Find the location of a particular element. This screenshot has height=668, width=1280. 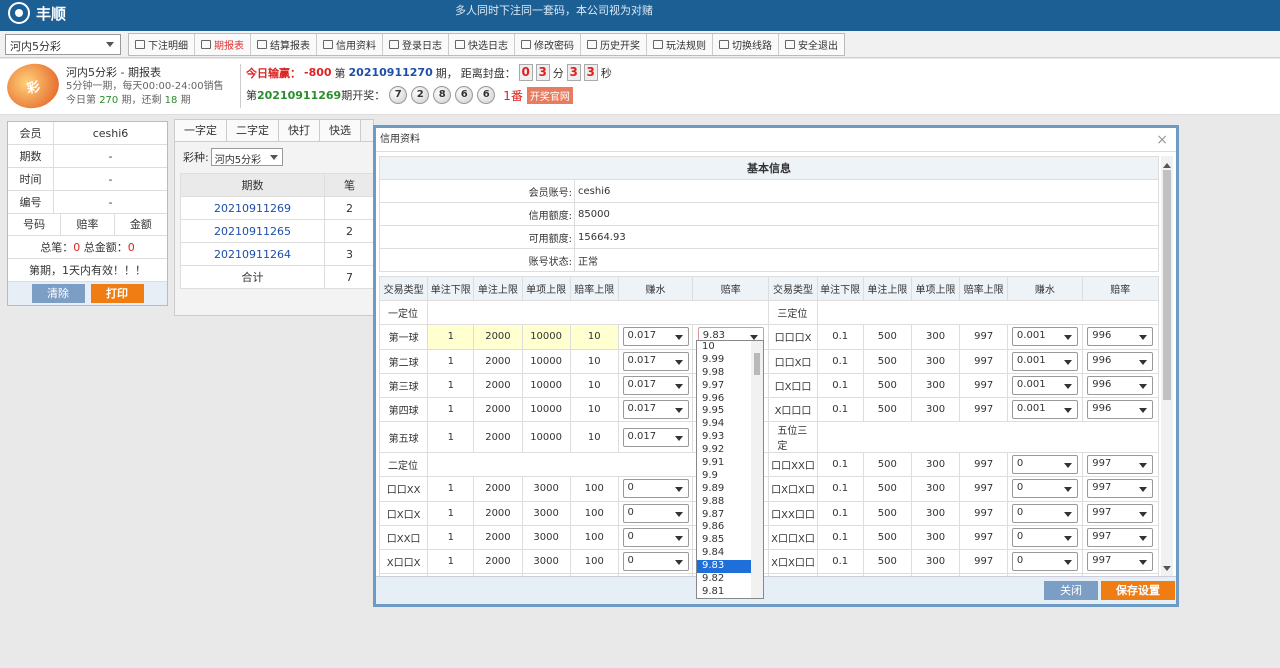

bet-type: 口口X口 is located at coordinates (793, 361).